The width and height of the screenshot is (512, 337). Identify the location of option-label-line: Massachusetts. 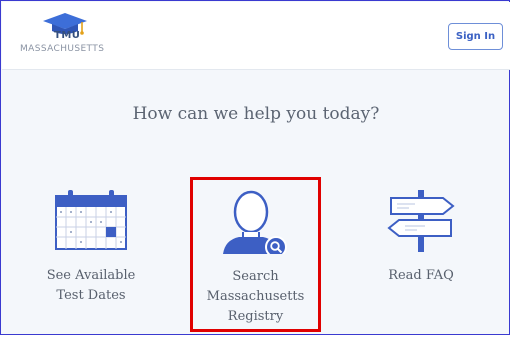
(255, 296).